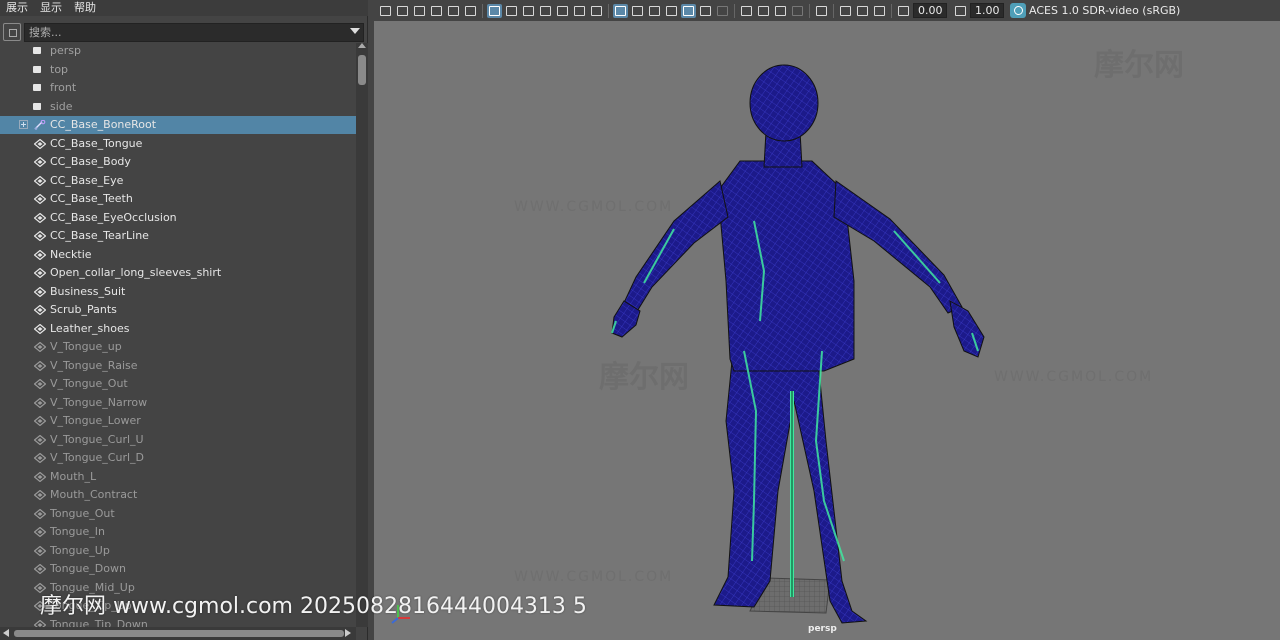 Image resolution: width=1280 pixels, height=640 pixels. I want to click on outliner-item: side, so click(178, 107).